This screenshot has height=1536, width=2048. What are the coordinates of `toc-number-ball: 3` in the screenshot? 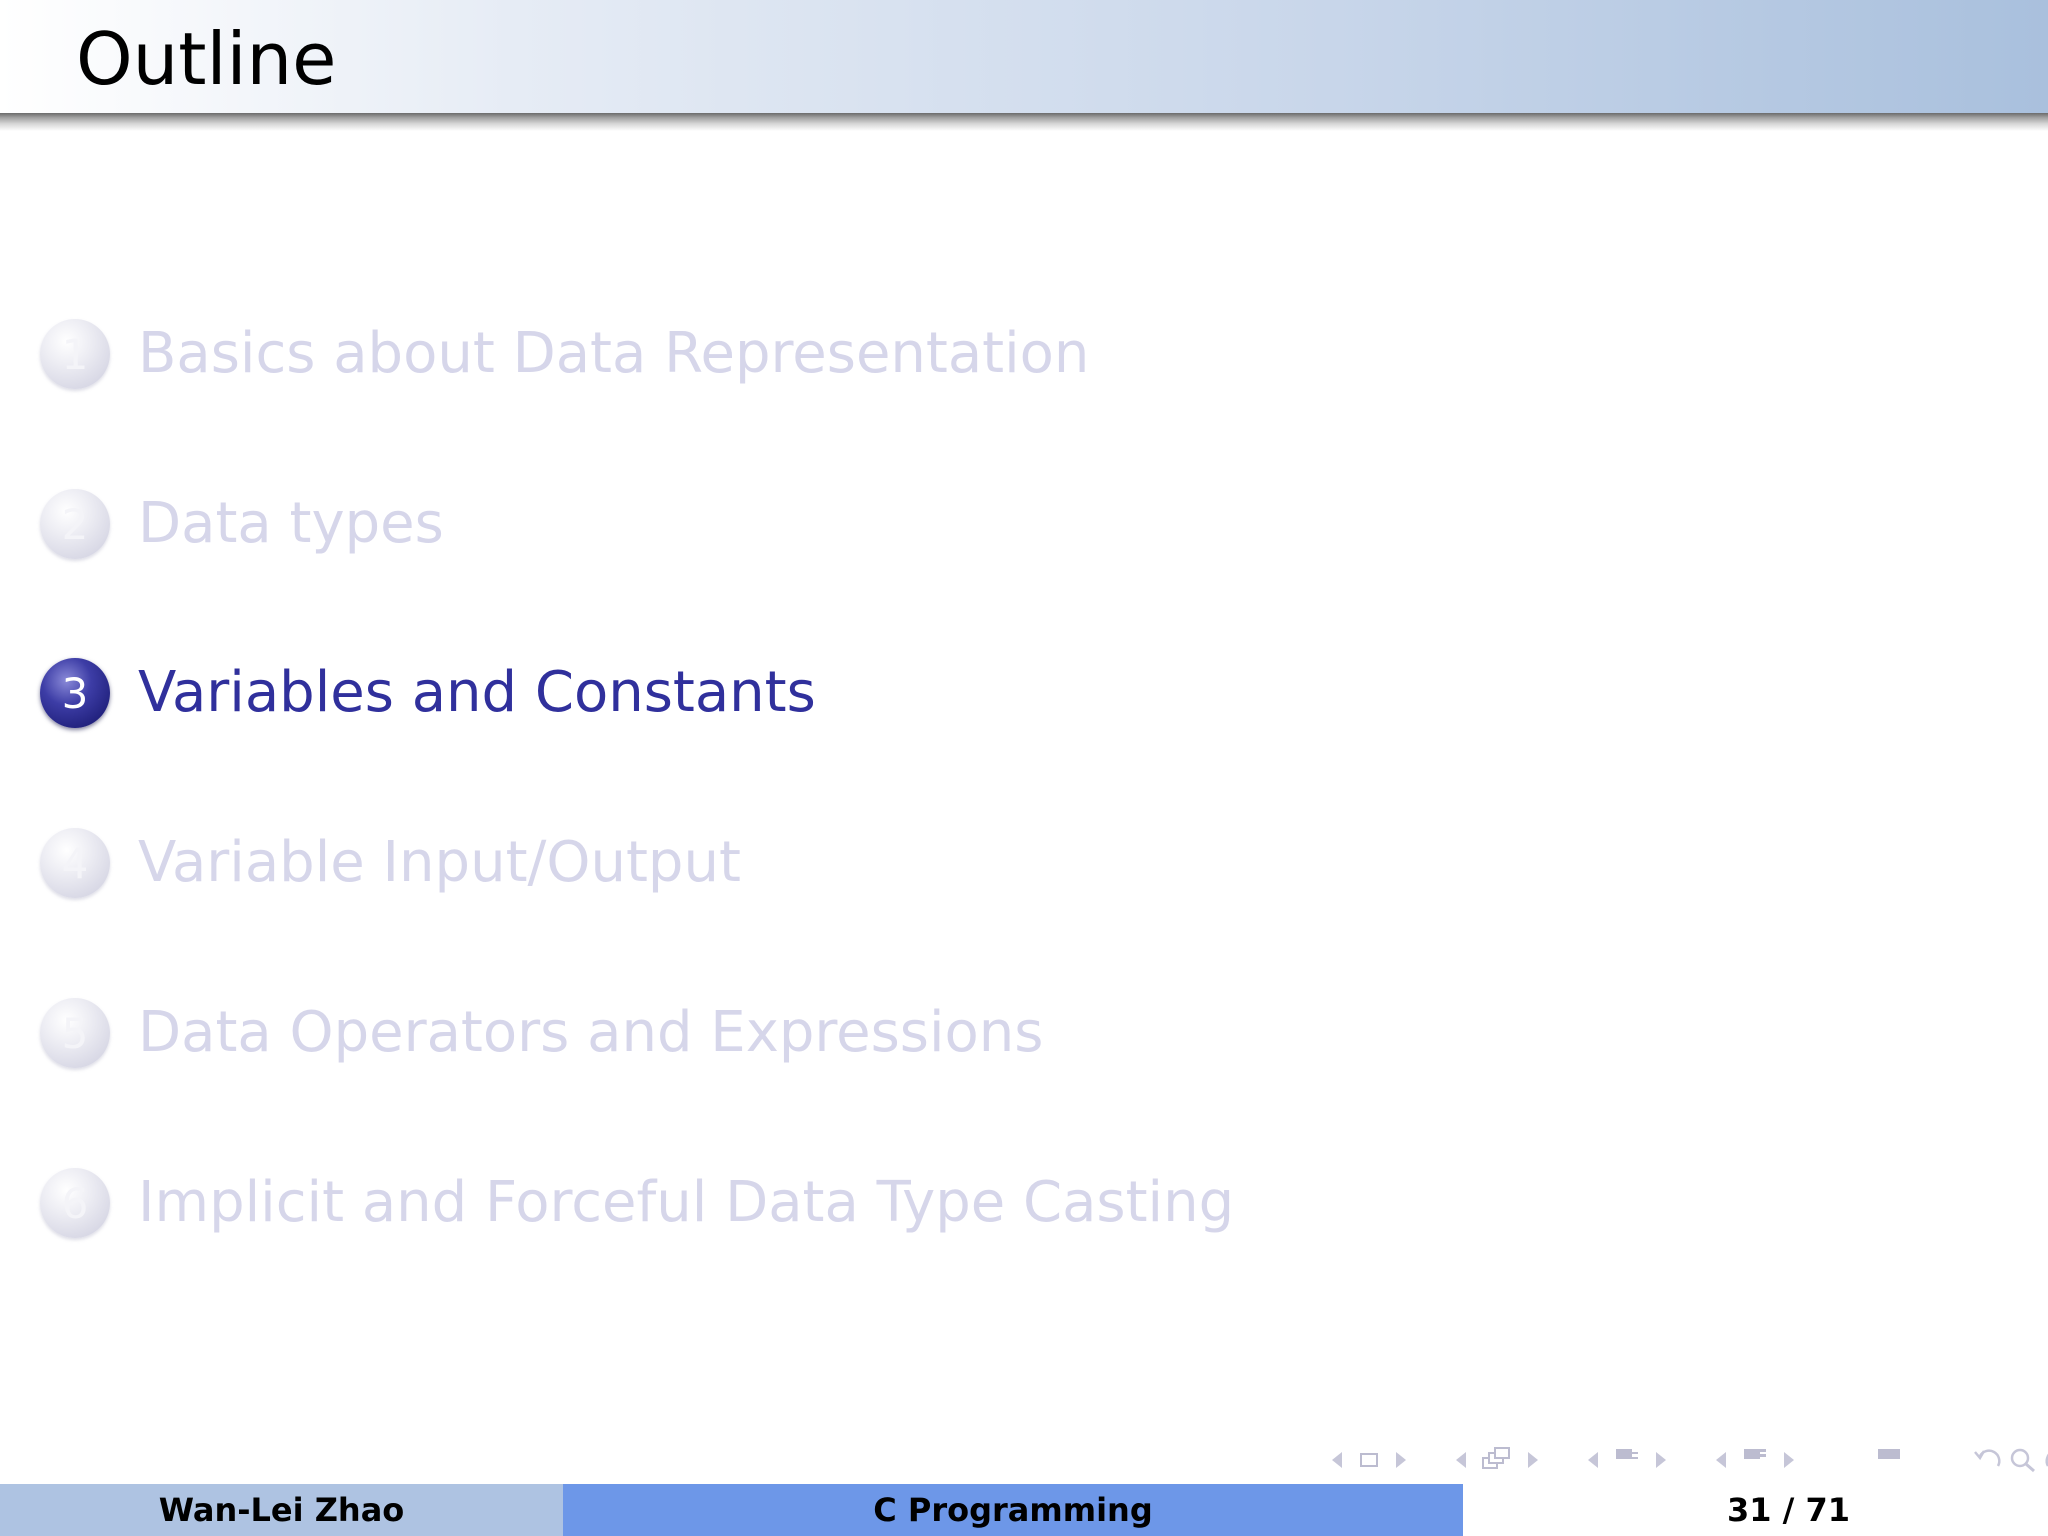 It's located at (75, 693).